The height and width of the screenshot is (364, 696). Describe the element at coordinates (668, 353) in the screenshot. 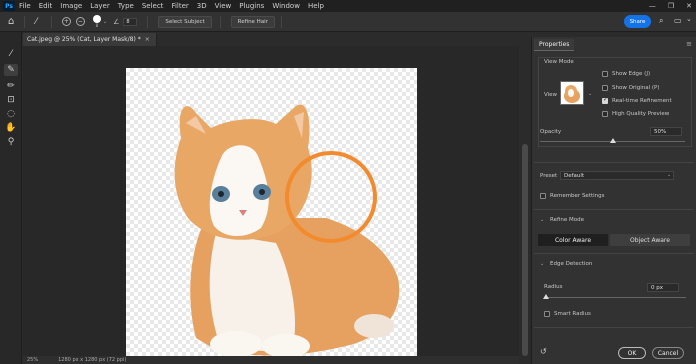

I see `cancel-button: Cancel` at that location.